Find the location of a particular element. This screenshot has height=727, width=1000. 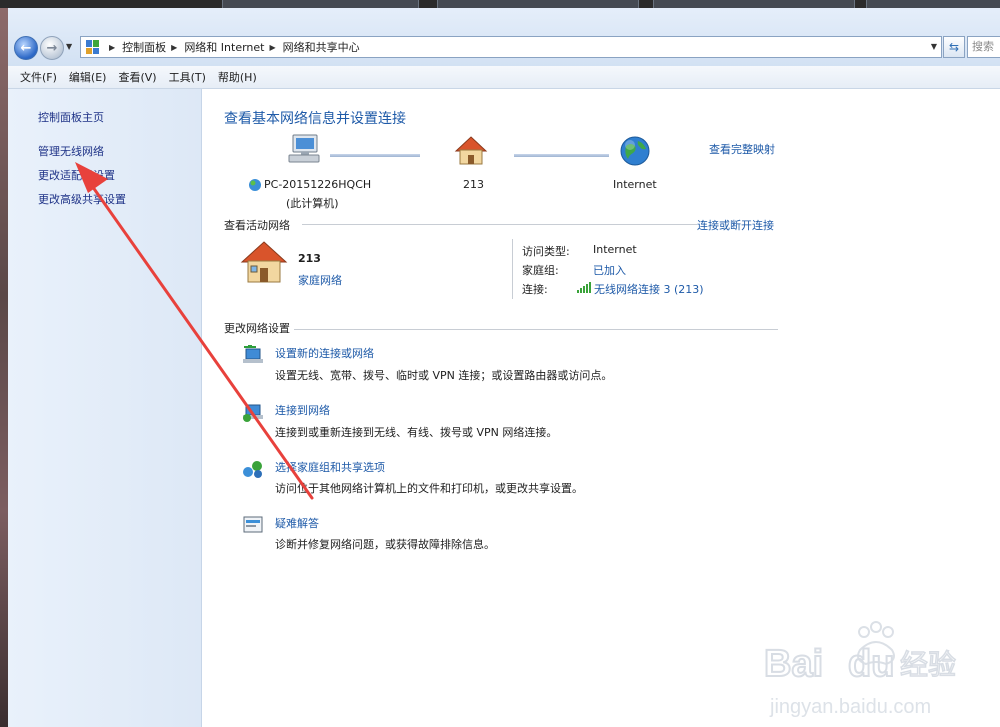

homegroup-sharing-link: 选择家庭组和共享选项 is located at coordinates (330, 467).